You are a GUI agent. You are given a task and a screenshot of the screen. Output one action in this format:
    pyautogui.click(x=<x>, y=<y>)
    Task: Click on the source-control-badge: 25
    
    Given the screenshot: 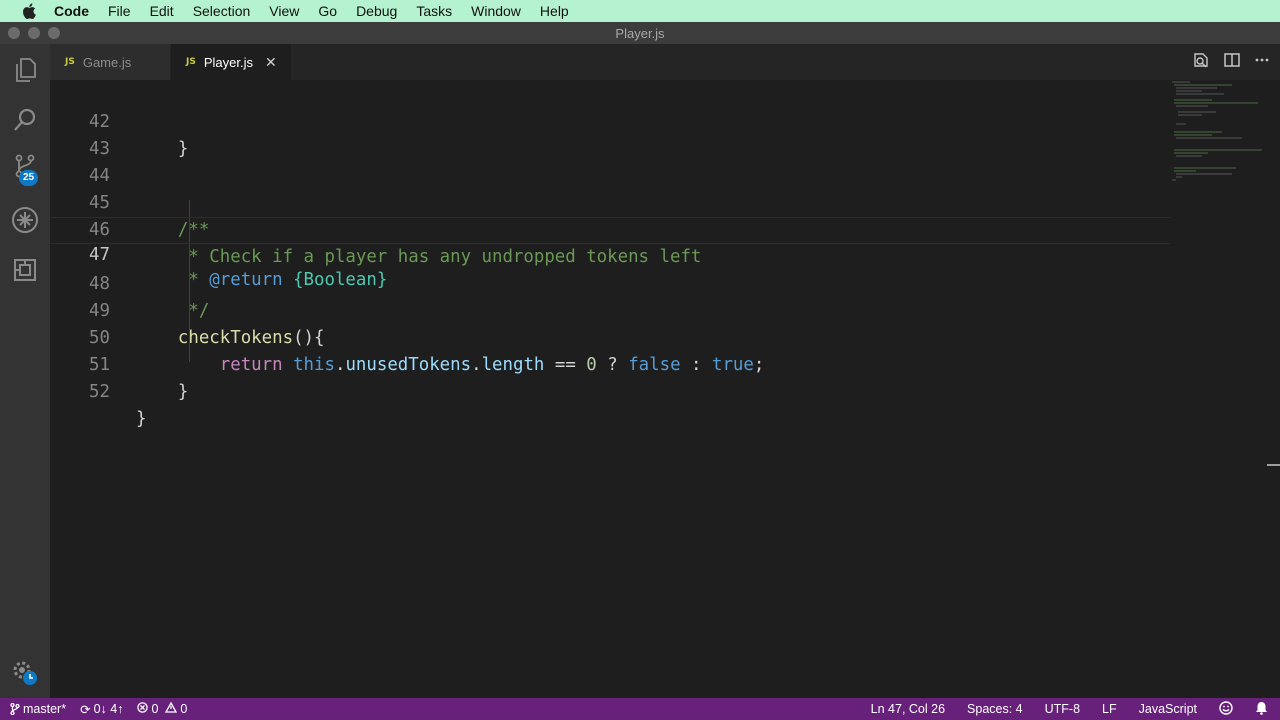 What is the action you would take?
    pyautogui.click(x=29, y=178)
    